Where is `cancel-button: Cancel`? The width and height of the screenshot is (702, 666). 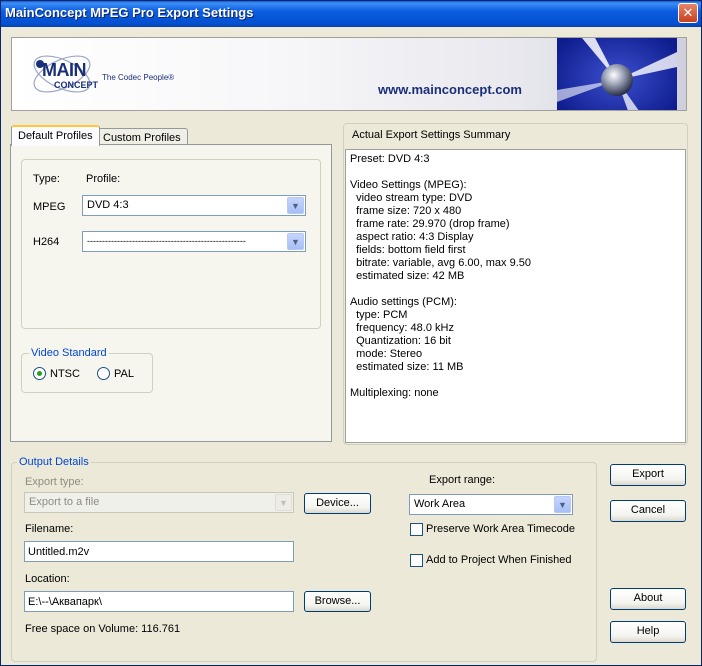
cancel-button: Cancel is located at coordinates (648, 511).